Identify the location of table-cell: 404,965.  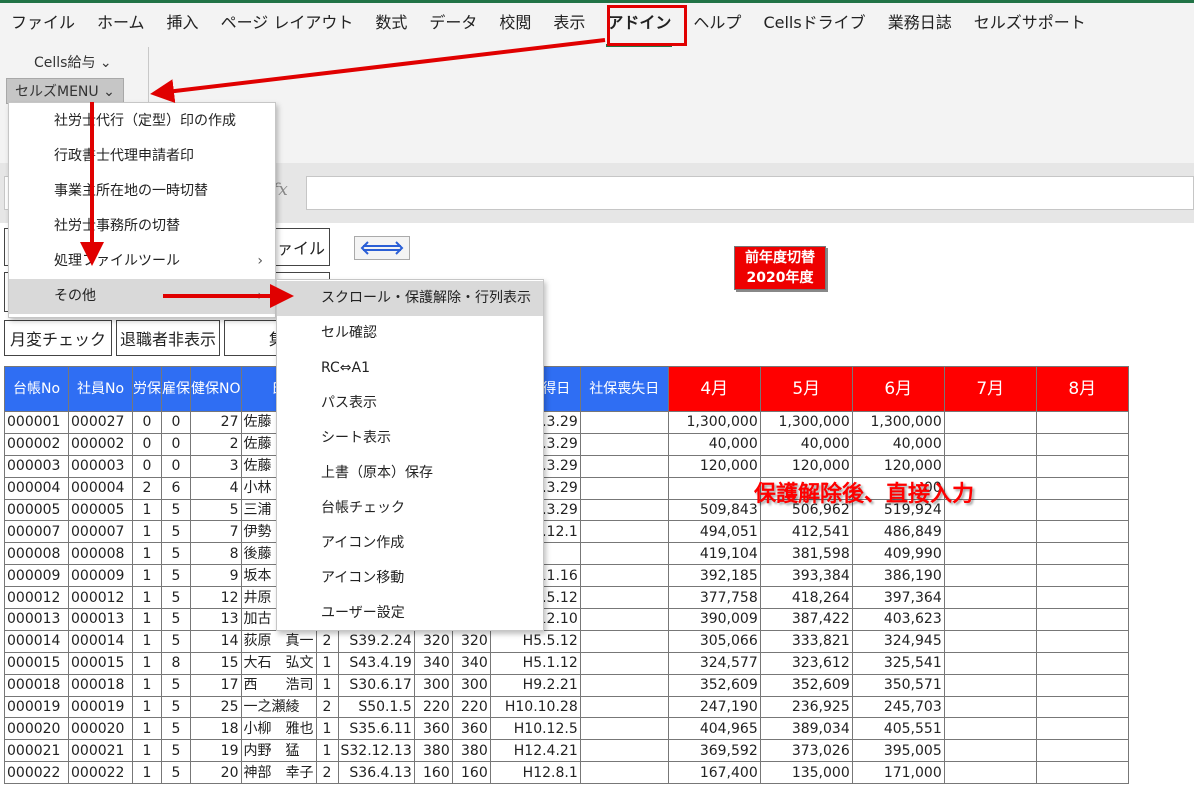
(714, 729).